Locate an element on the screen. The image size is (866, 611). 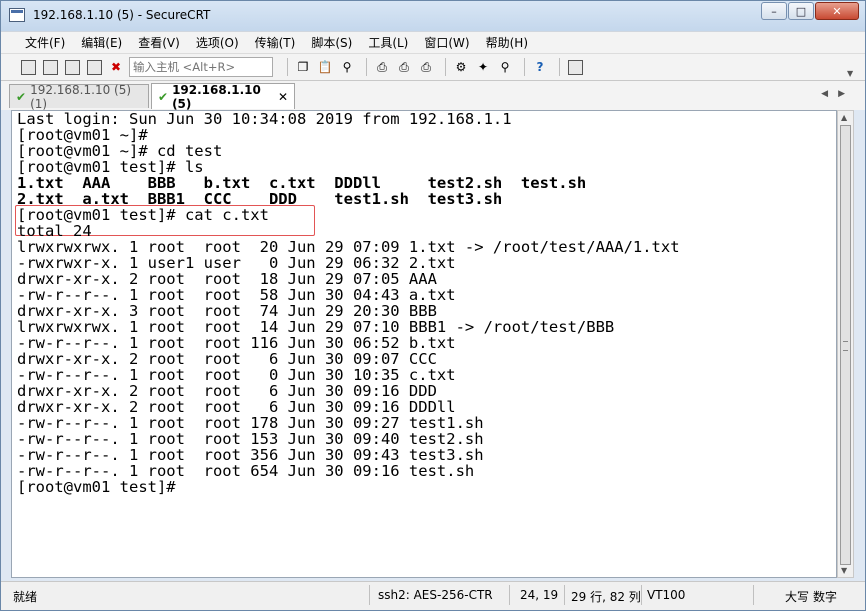
copy-icon: ❐ is located at coordinates (303, 67).